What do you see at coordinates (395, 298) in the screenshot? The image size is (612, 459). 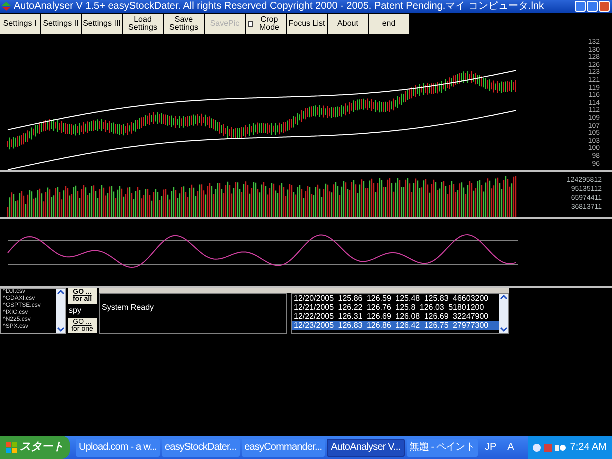 I see `quote-row: 12/20/2005 125.86 126.59 125.48 125.83 46603200` at bounding box center [395, 298].